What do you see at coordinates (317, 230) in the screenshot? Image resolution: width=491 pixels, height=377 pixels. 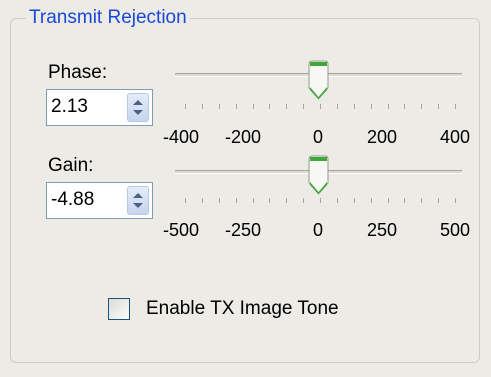 I see `gain-tick-label: 0` at bounding box center [317, 230].